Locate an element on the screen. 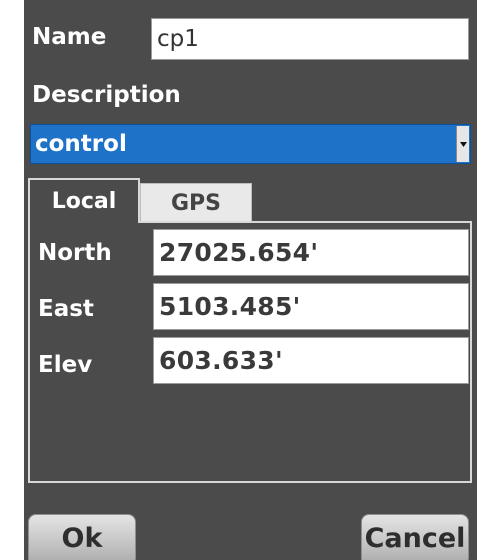 The width and height of the screenshot is (487, 560). north-input: 27025.654' is located at coordinates (311, 252).